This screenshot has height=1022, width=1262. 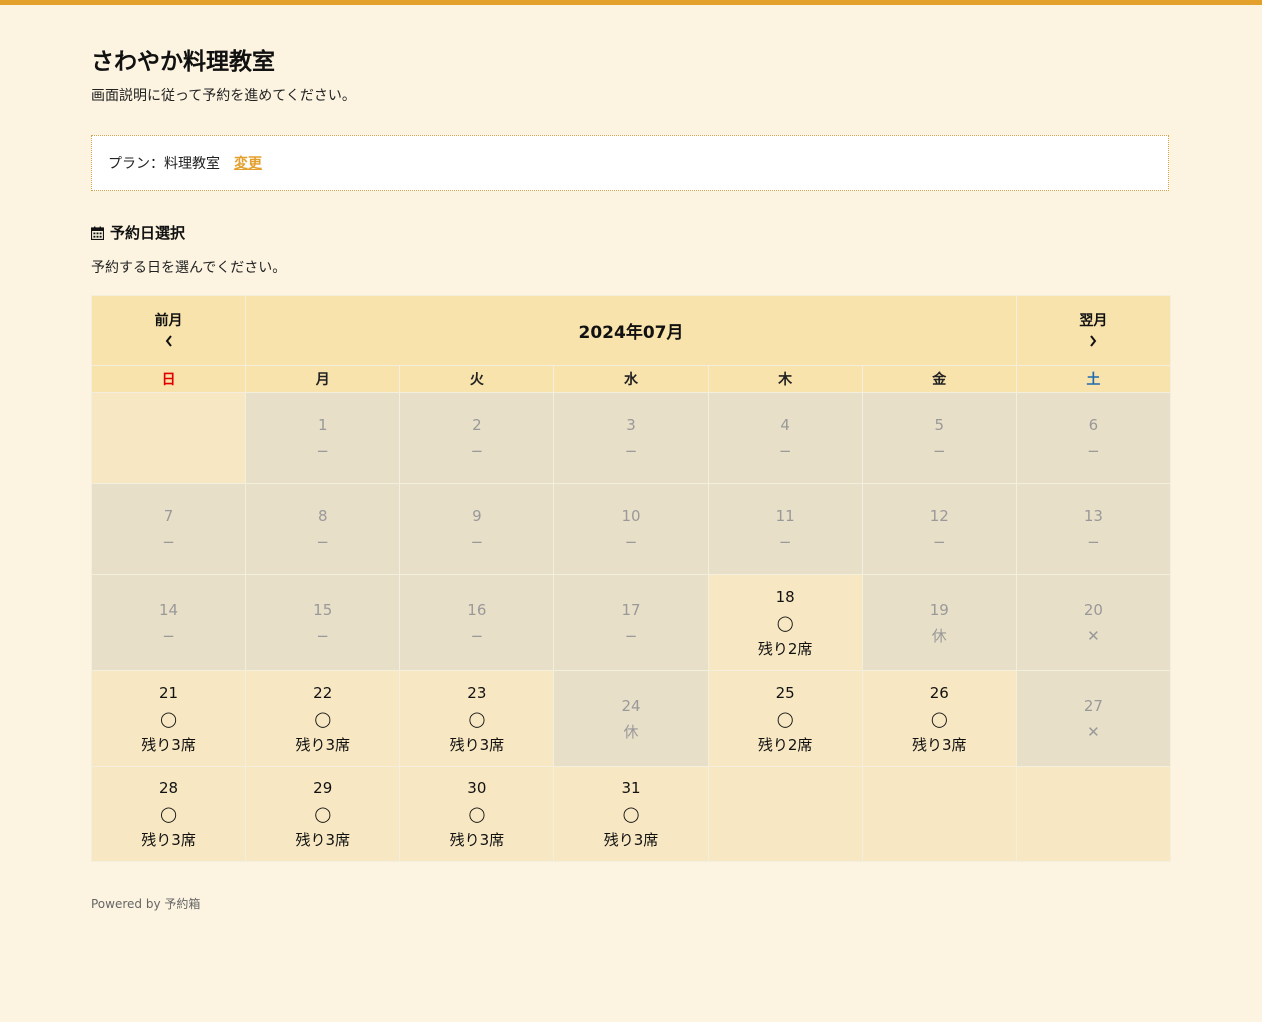 I want to click on chevron-right-icon, so click(x=1093, y=342).